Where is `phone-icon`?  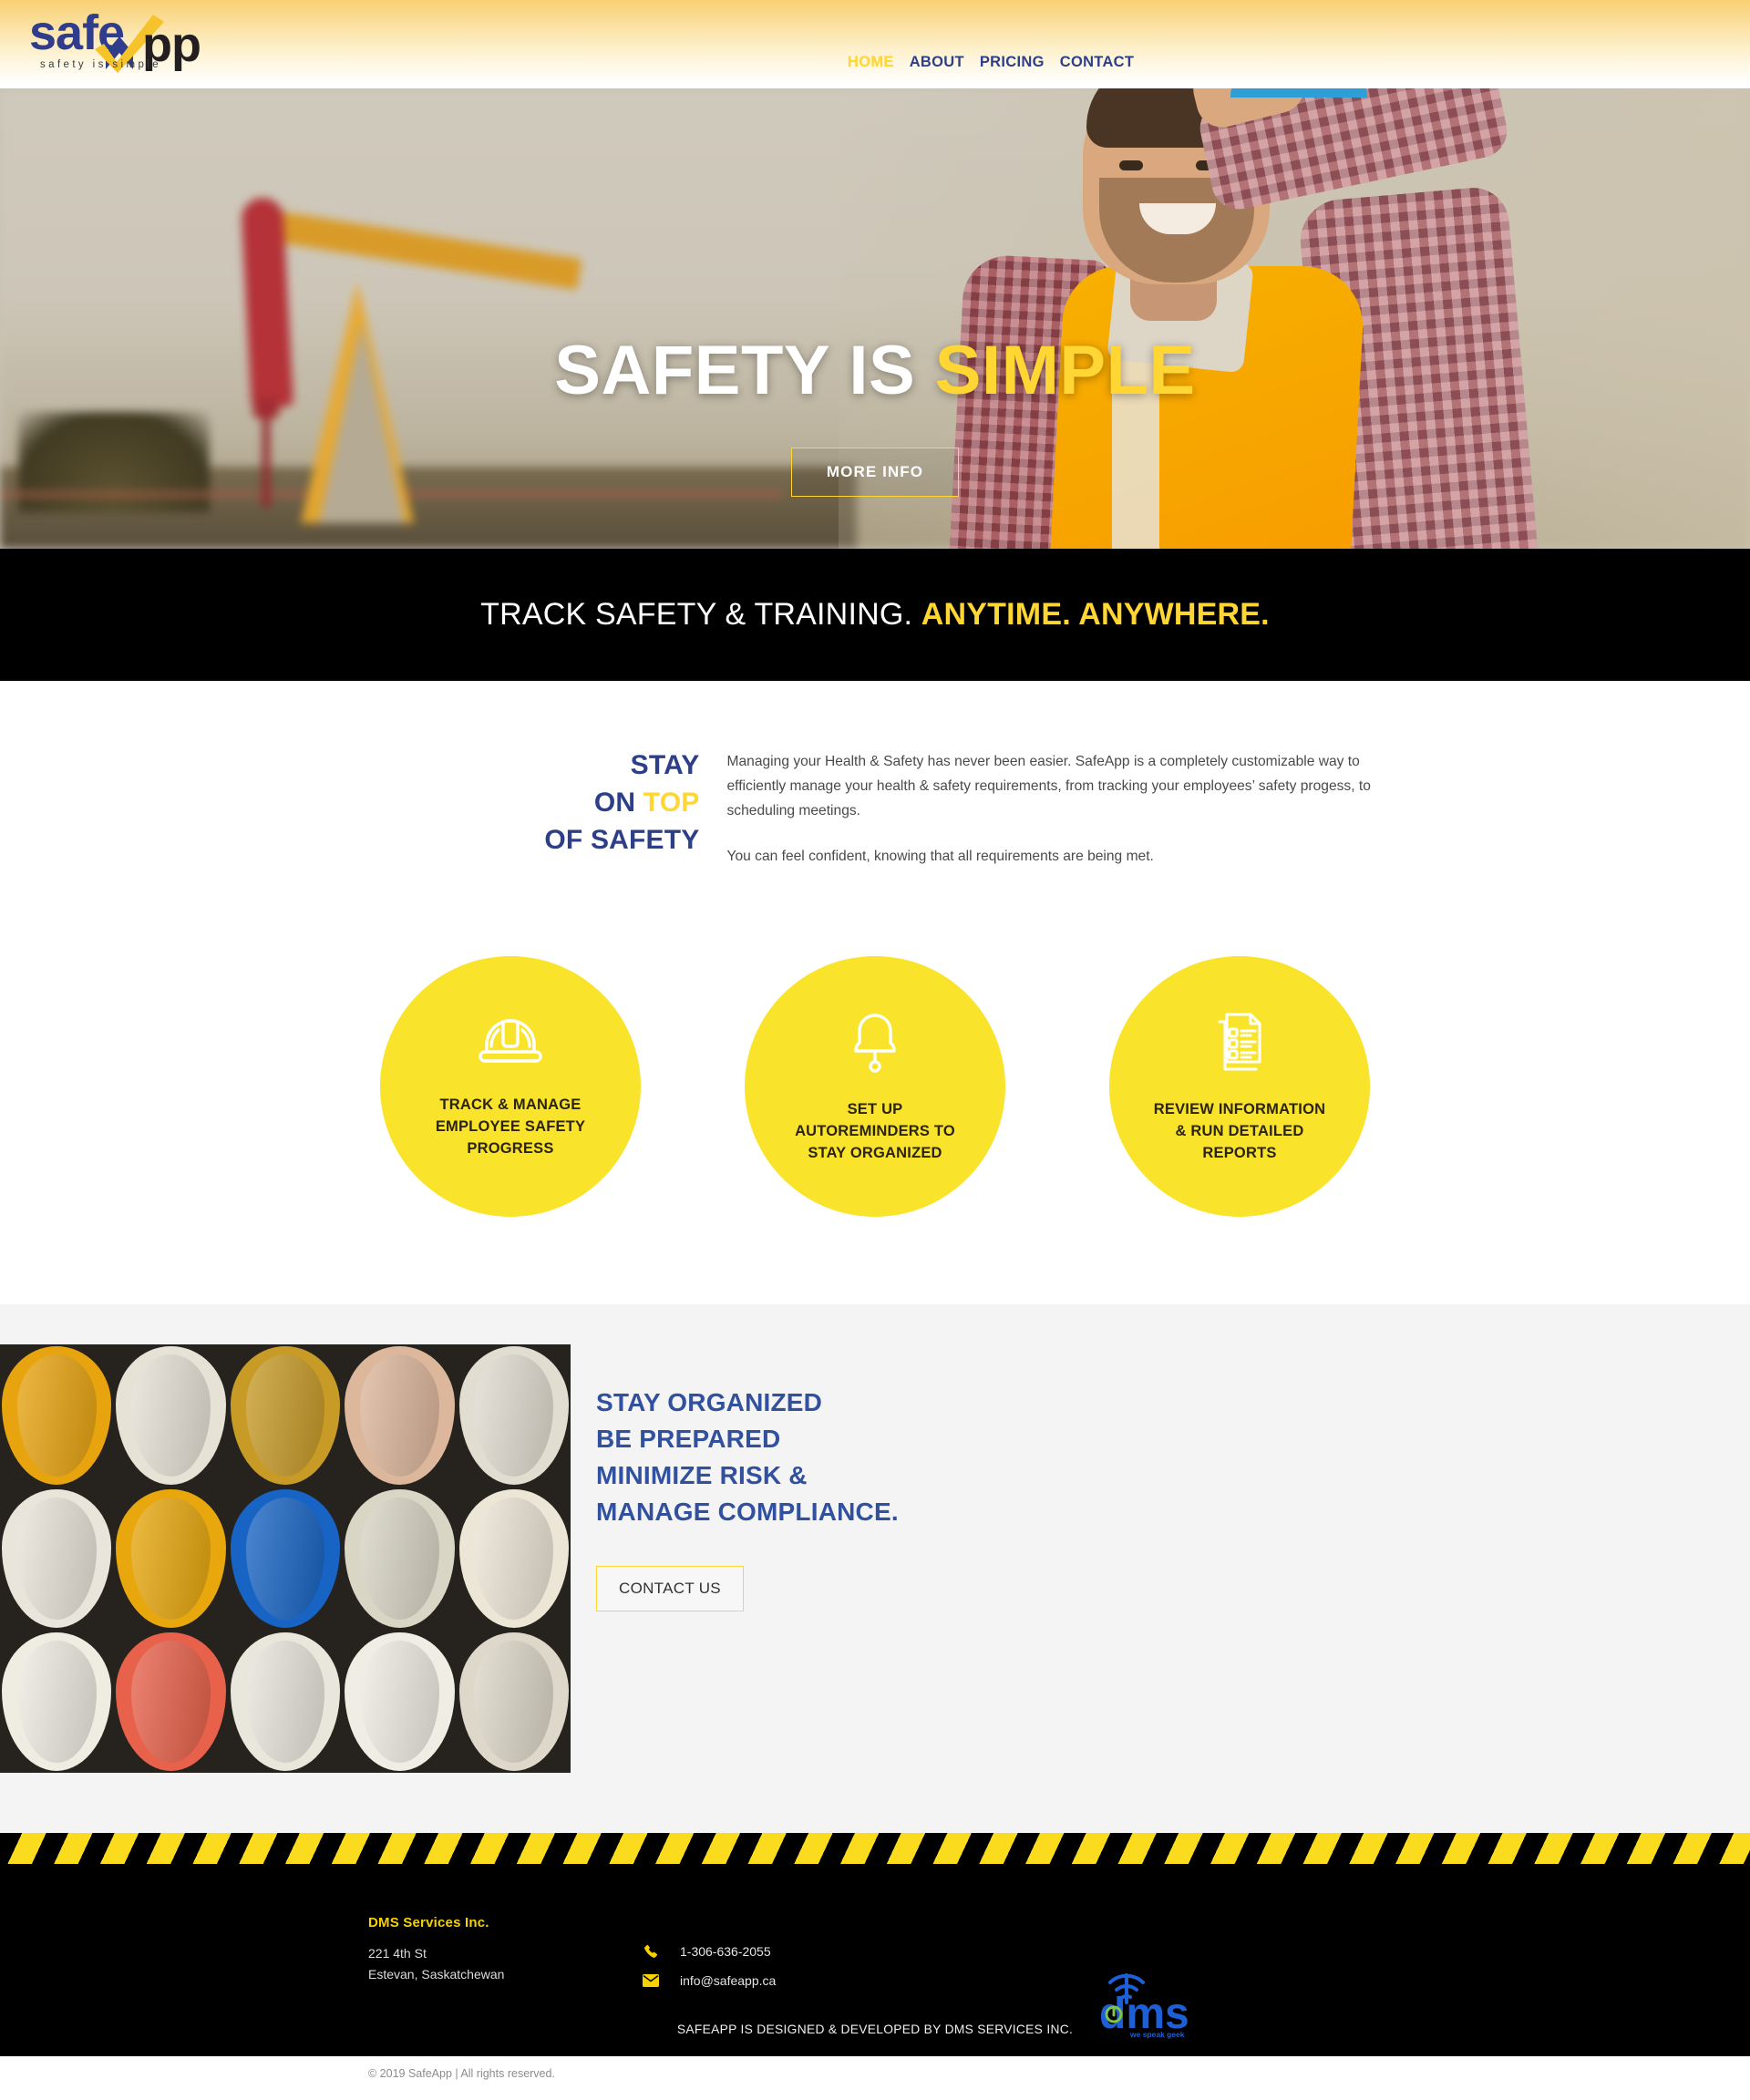
phone-icon is located at coordinates (651, 1952).